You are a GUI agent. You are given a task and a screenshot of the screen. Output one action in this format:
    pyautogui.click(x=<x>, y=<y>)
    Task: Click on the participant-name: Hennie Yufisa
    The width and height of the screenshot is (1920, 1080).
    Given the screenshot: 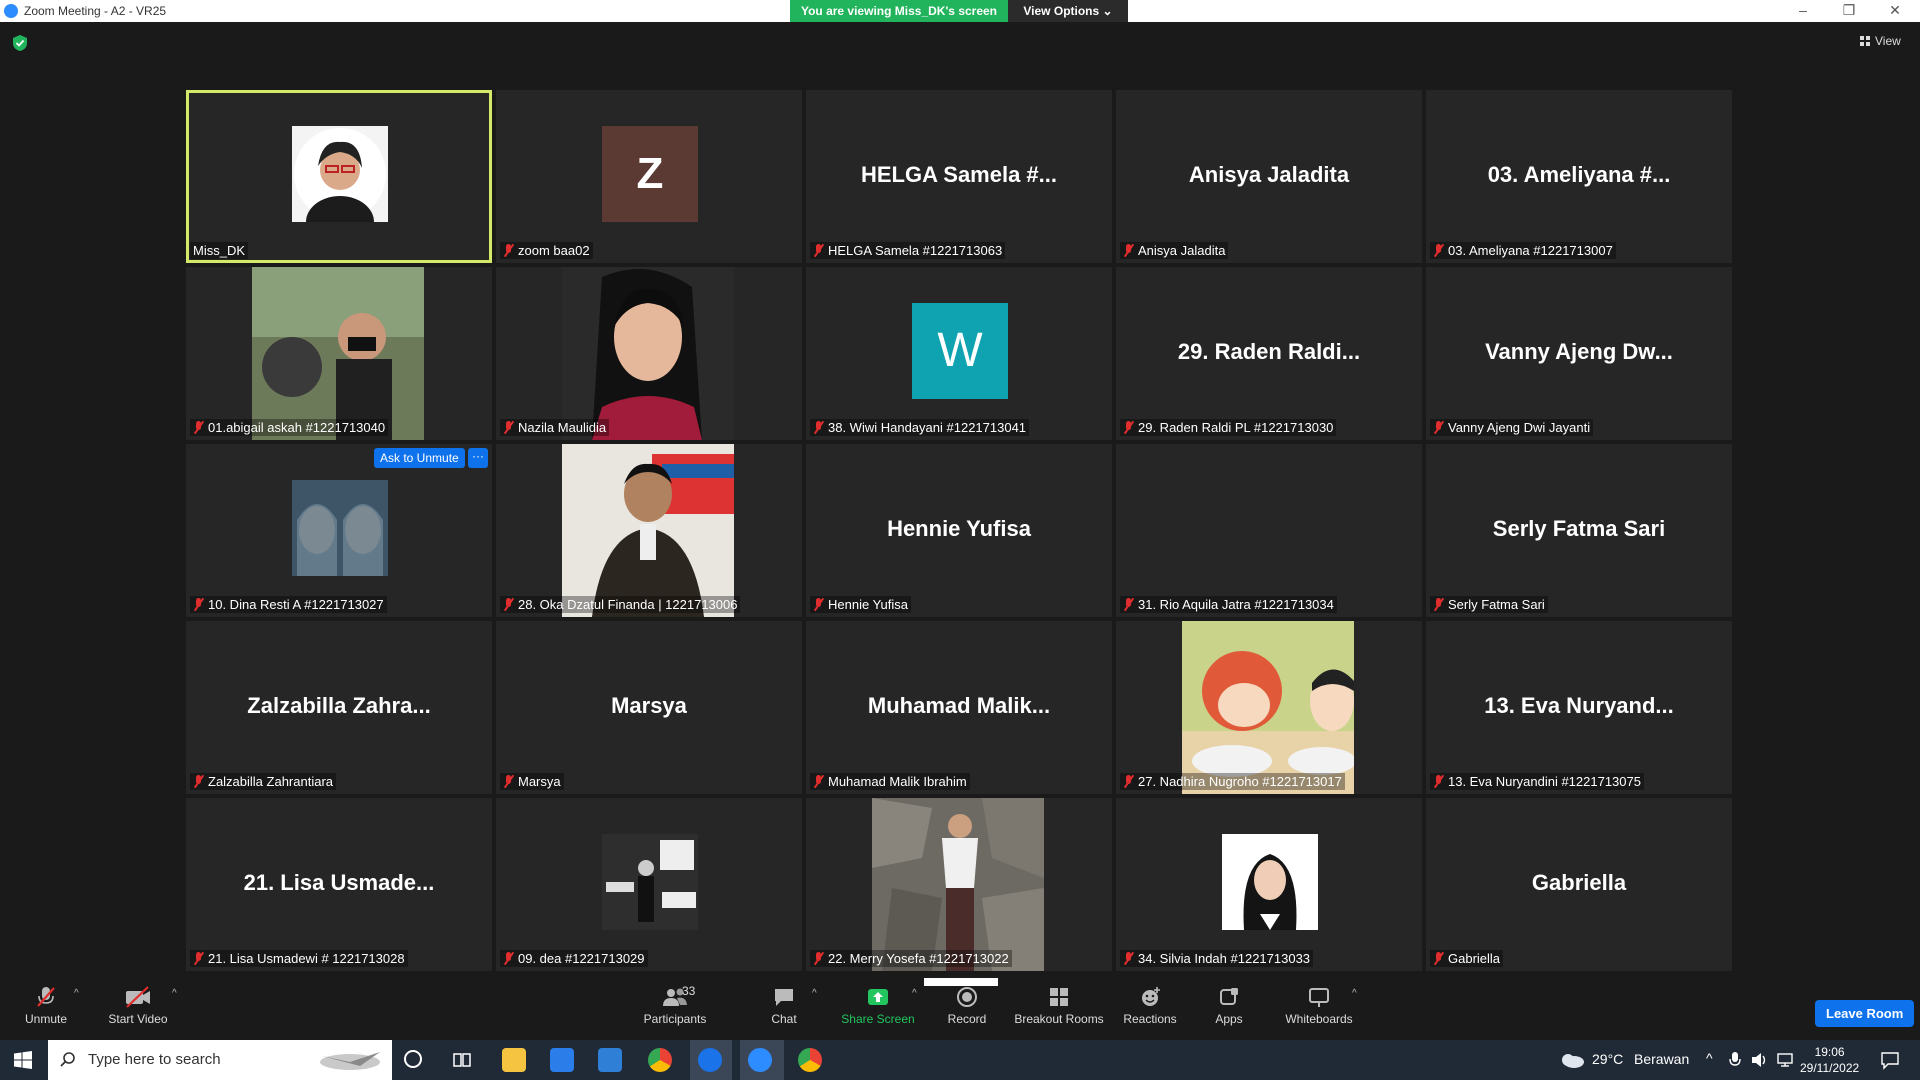 What is the action you would take?
    pyautogui.click(x=868, y=604)
    